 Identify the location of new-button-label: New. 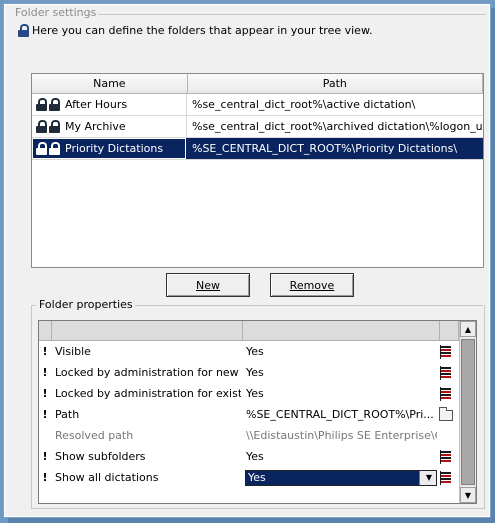
(208, 285).